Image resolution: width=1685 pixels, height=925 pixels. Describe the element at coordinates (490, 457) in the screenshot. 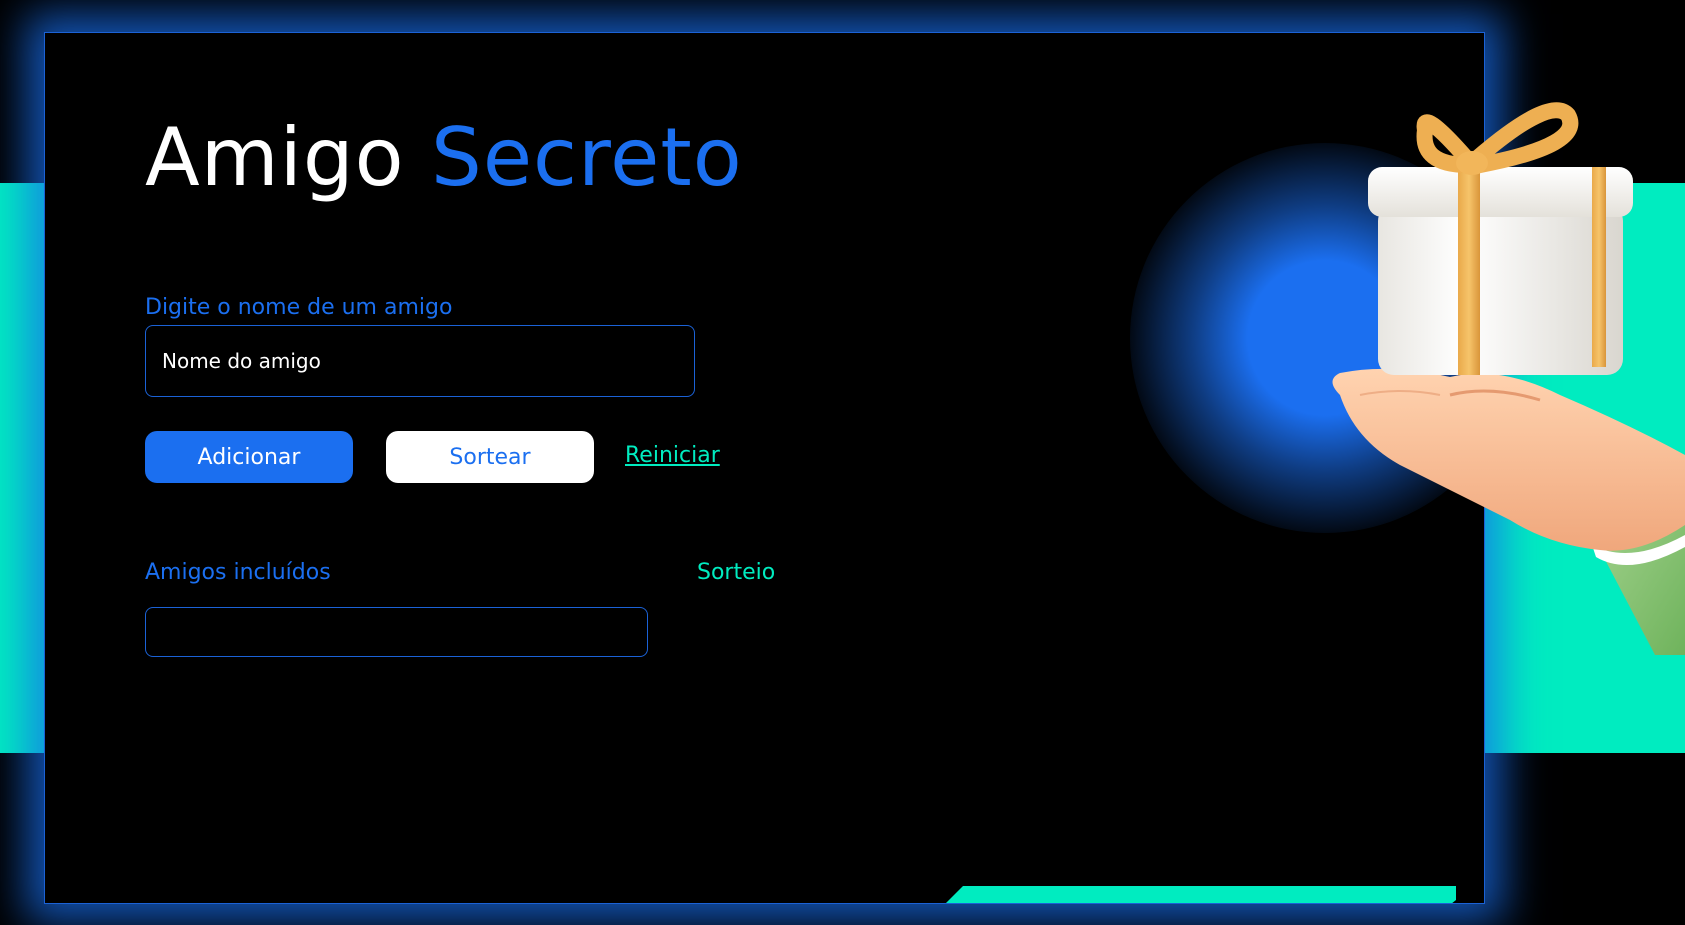

I see `draw-button: Sortear` at that location.